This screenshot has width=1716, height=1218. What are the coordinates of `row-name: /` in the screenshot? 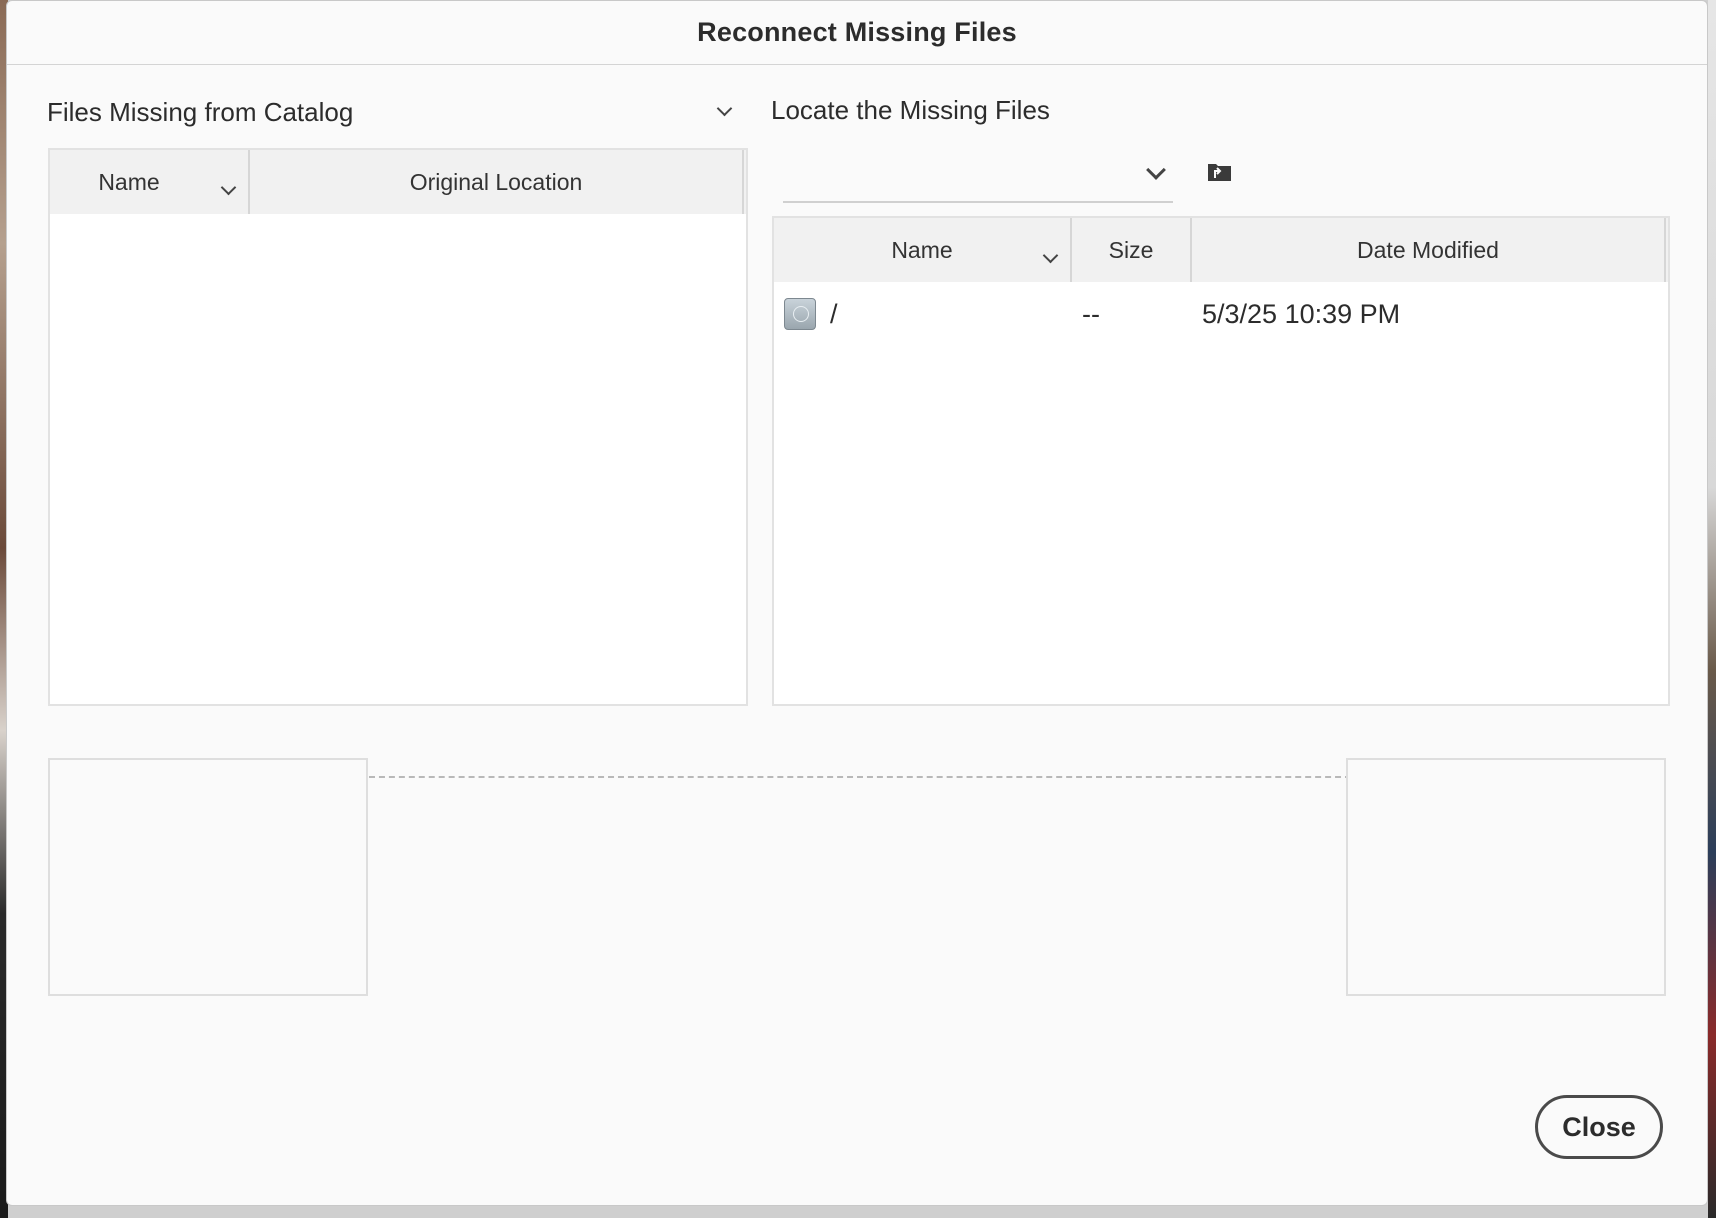 It's located at (834, 313).